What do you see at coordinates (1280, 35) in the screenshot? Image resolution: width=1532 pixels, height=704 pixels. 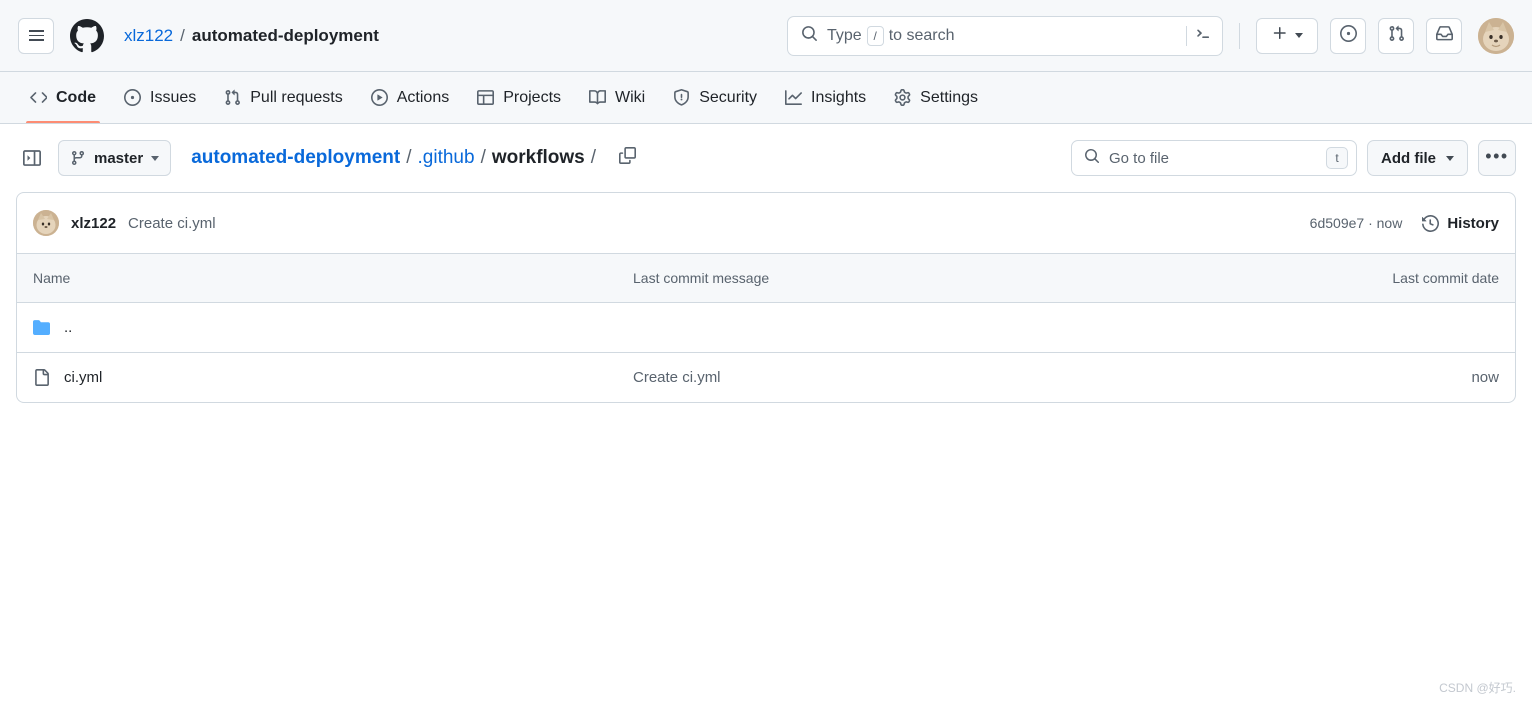 I see `plus-icon` at bounding box center [1280, 35].